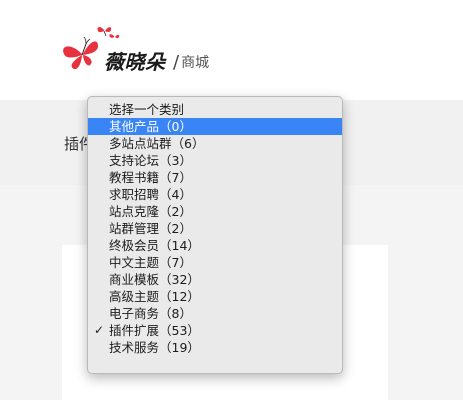 Image resolution: width=463 pixels, height=400 pixels. Describe the element at coordinates (154, 245) in the screenshot. I see `option-label: 终极会员（14）` at that location.